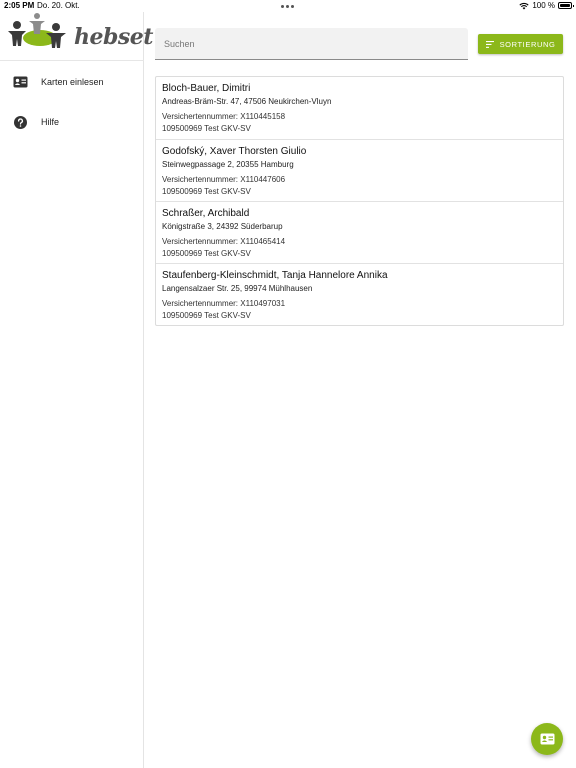 The width and height of the screenshot is (576, 768). Describe the element at coordinates (566, 5) in the screenshot. I see `battery-icon` at that location.